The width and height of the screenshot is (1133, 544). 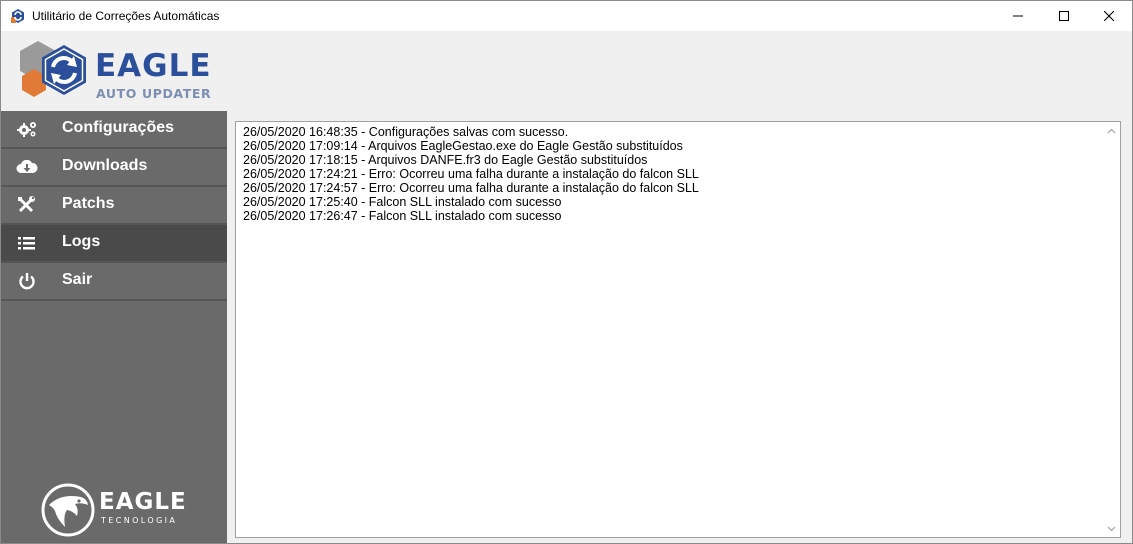 What do you see at coordinates (566, 16) in the screenshot?
I see `title-bar: Utilitário de Correções Automáticas` at bounding box center [566, 16].